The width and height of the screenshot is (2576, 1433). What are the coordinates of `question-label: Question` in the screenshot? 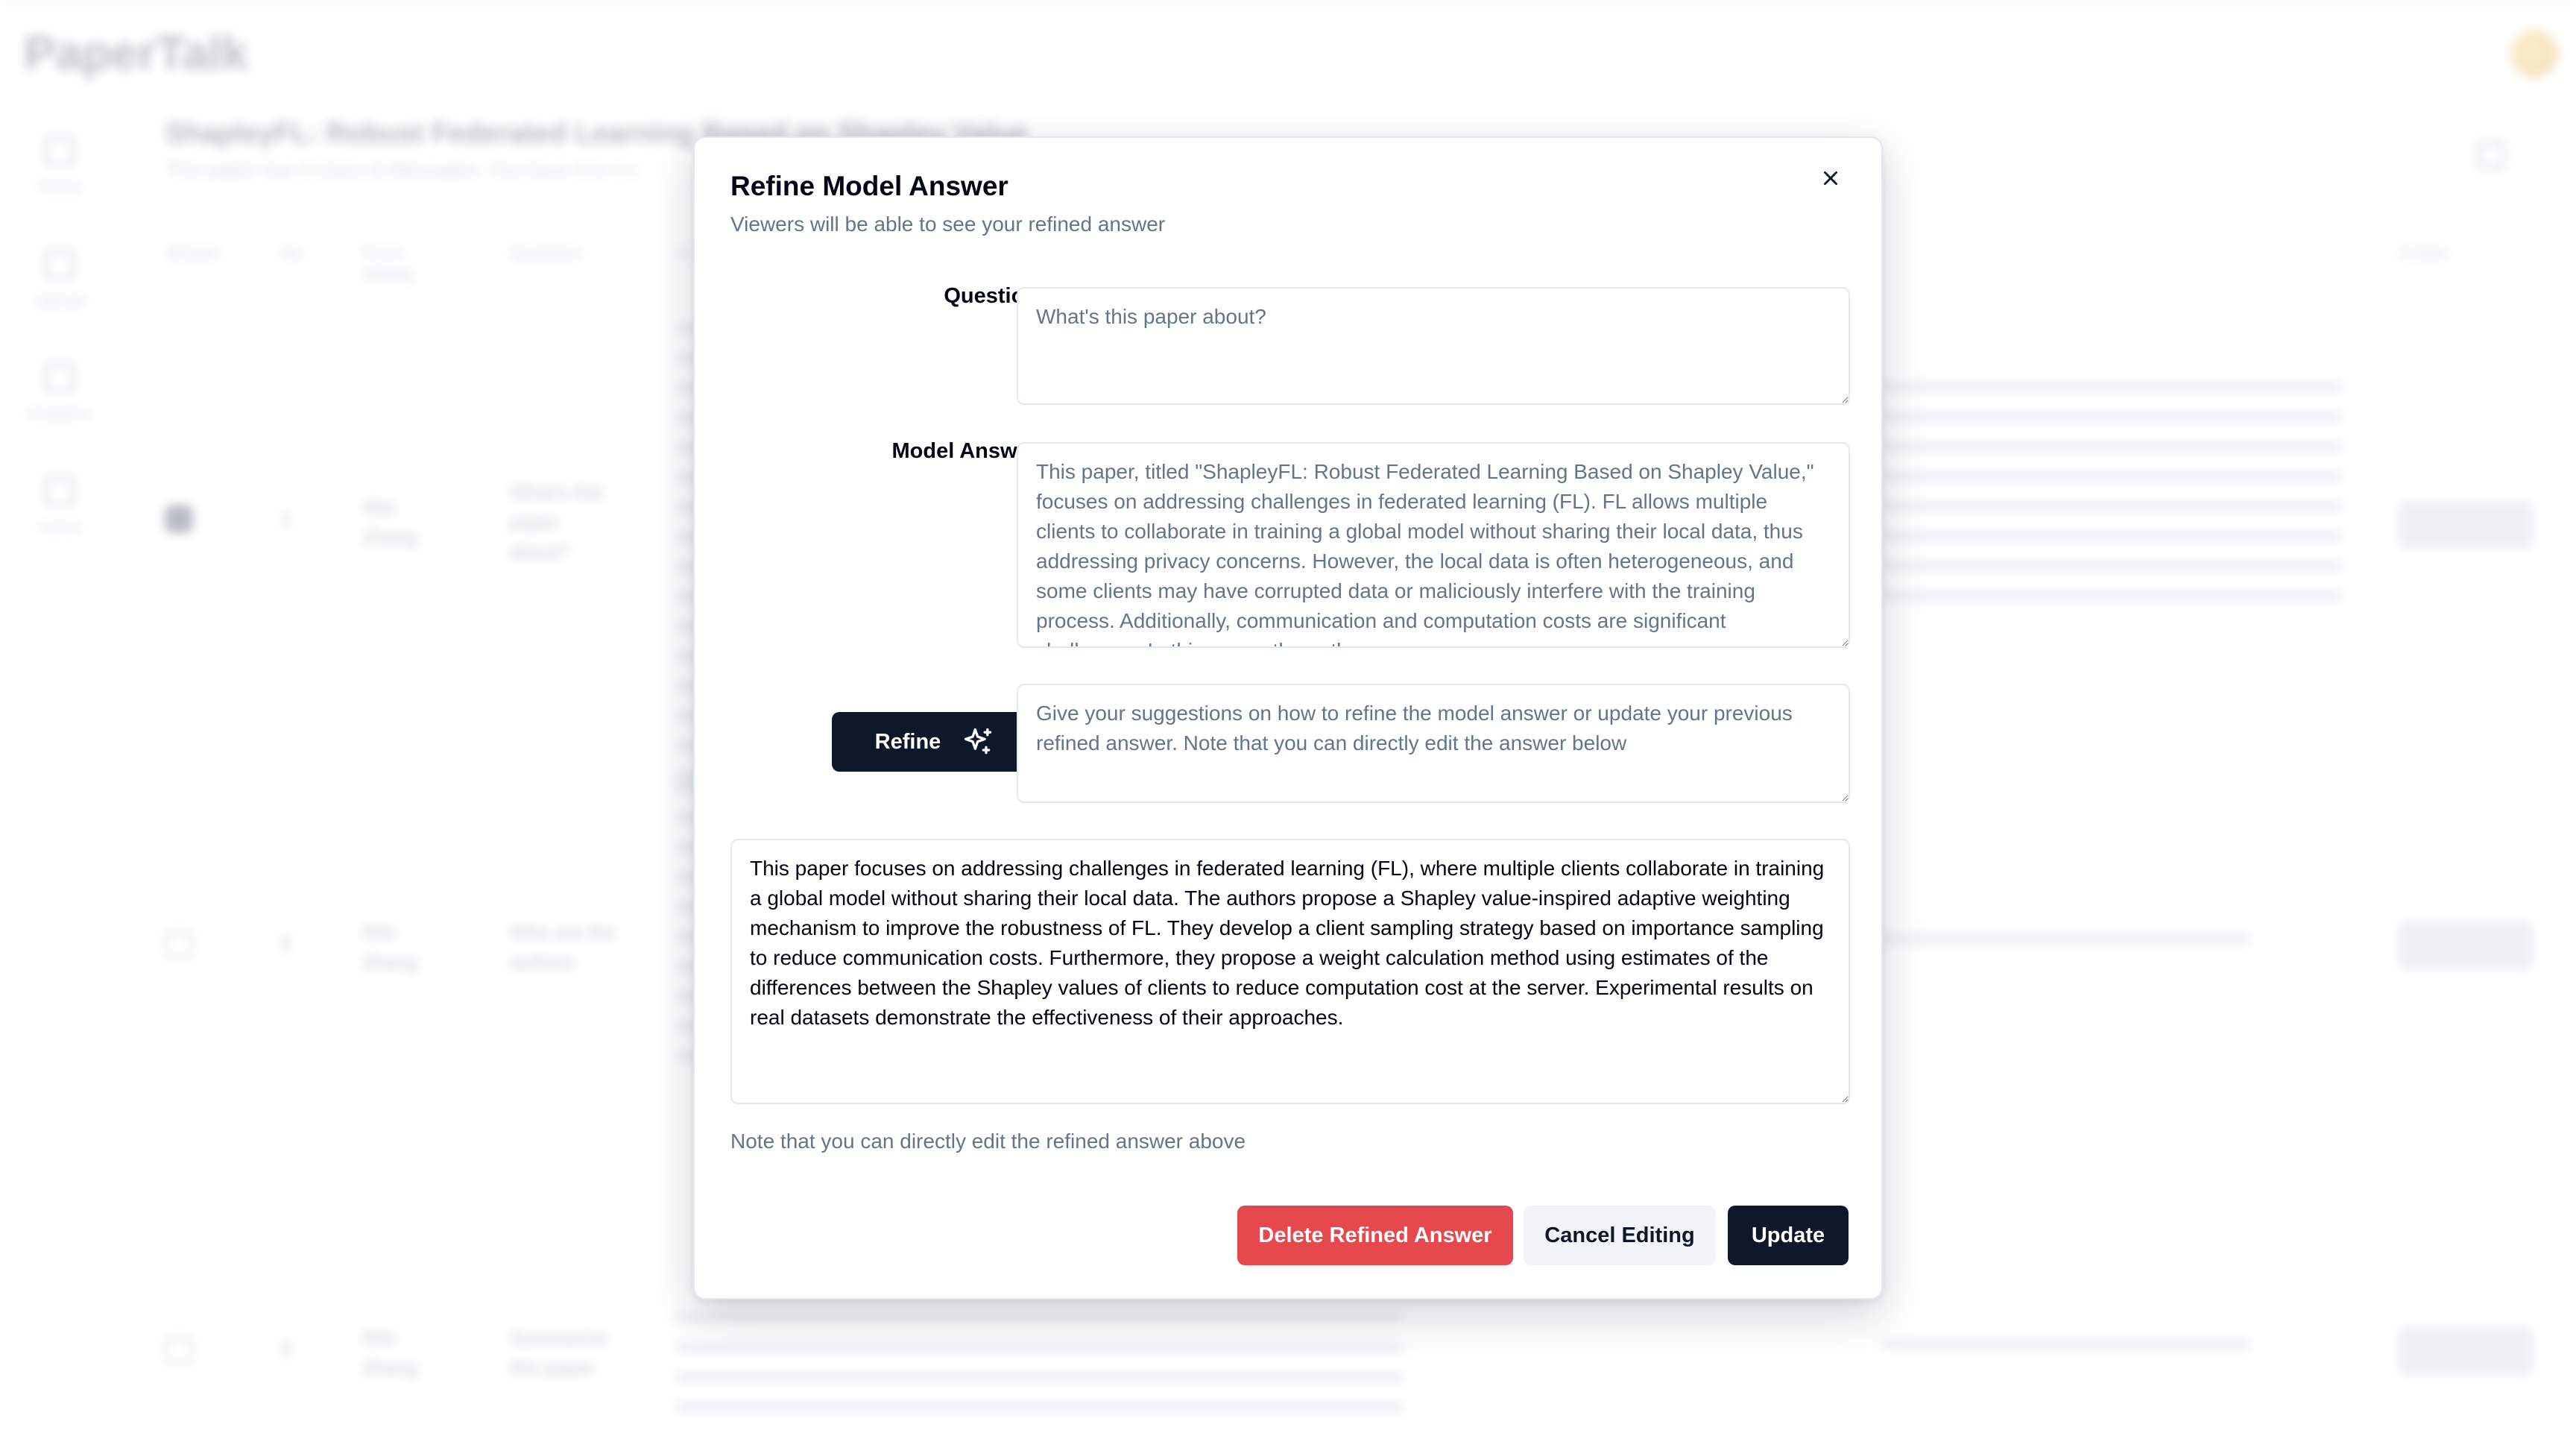 It's located at (991, 296).